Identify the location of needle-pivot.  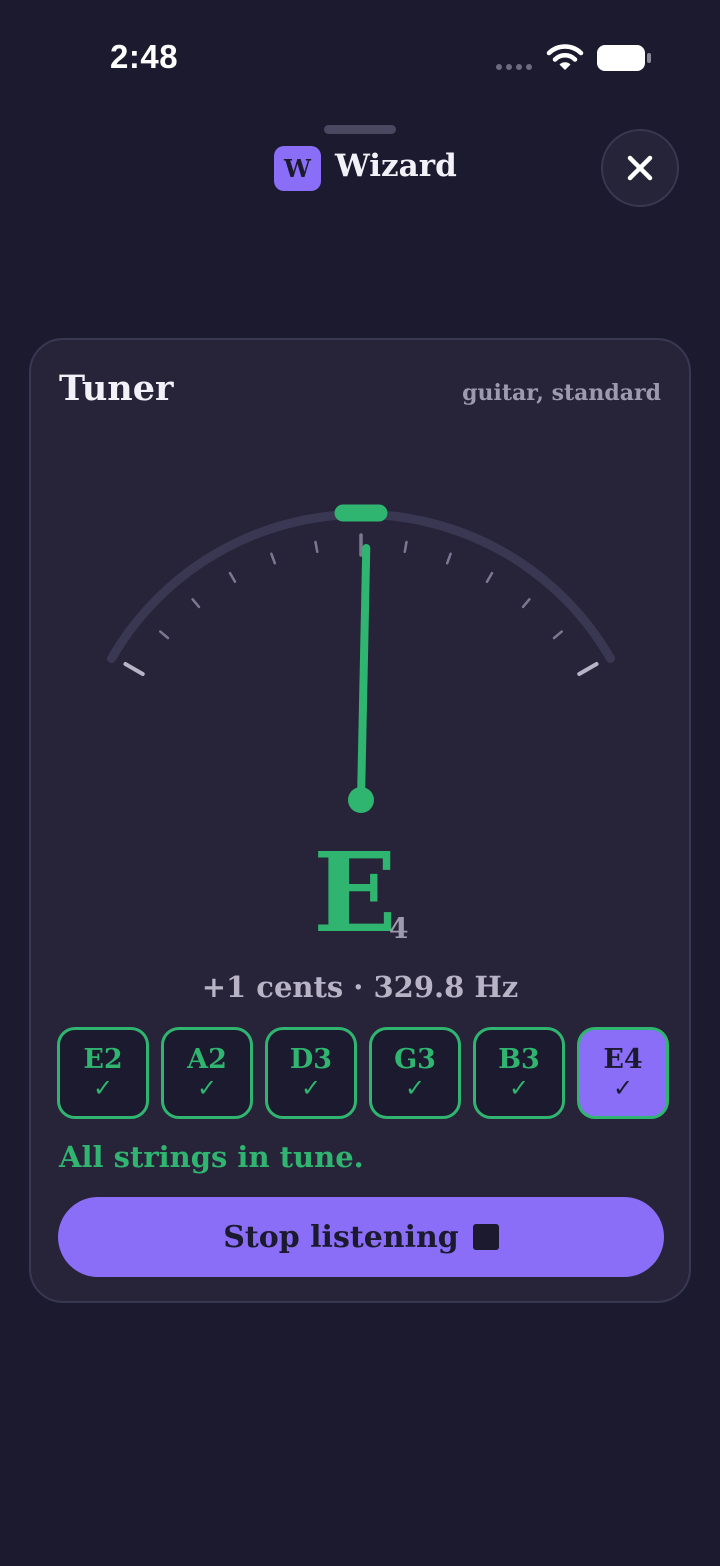
(361, 800).